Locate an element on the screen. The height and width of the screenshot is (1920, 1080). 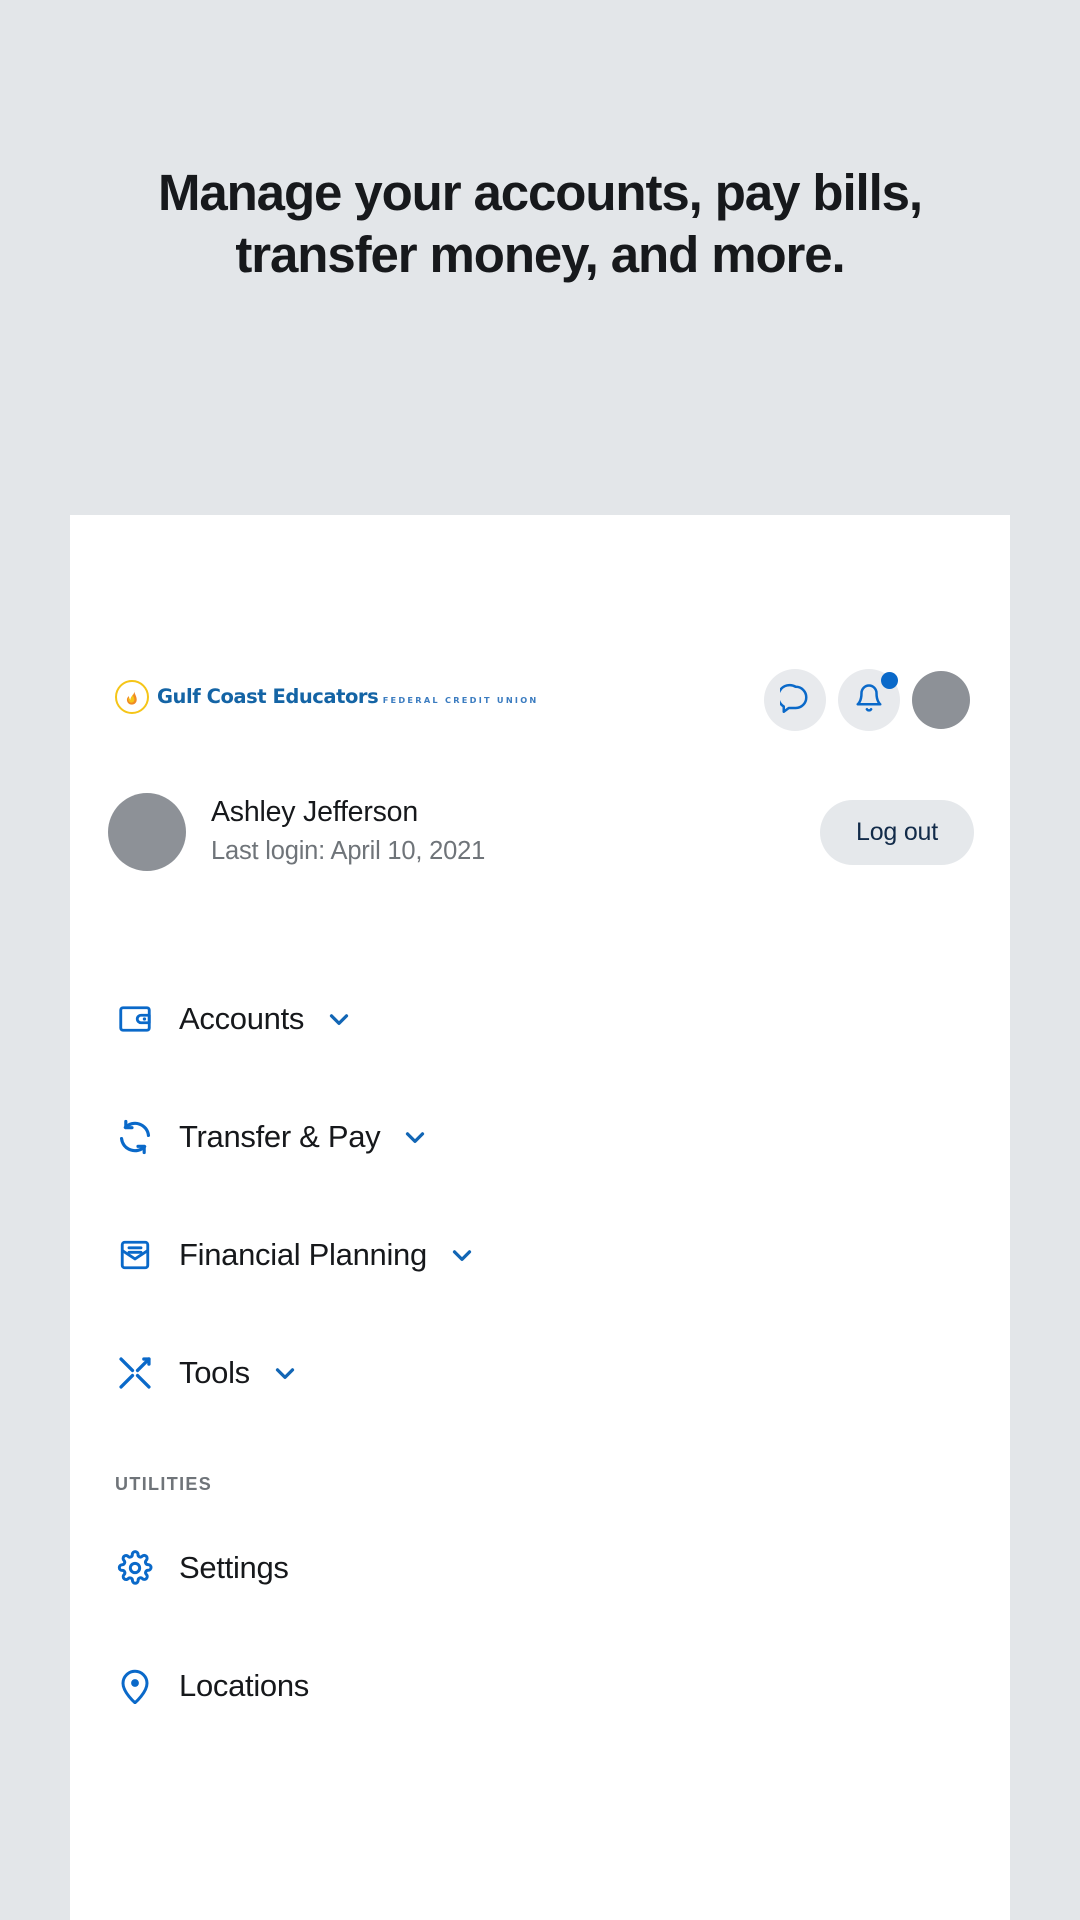
utilities-section-label: UTILITIES is located at coordinates (164, 1484).